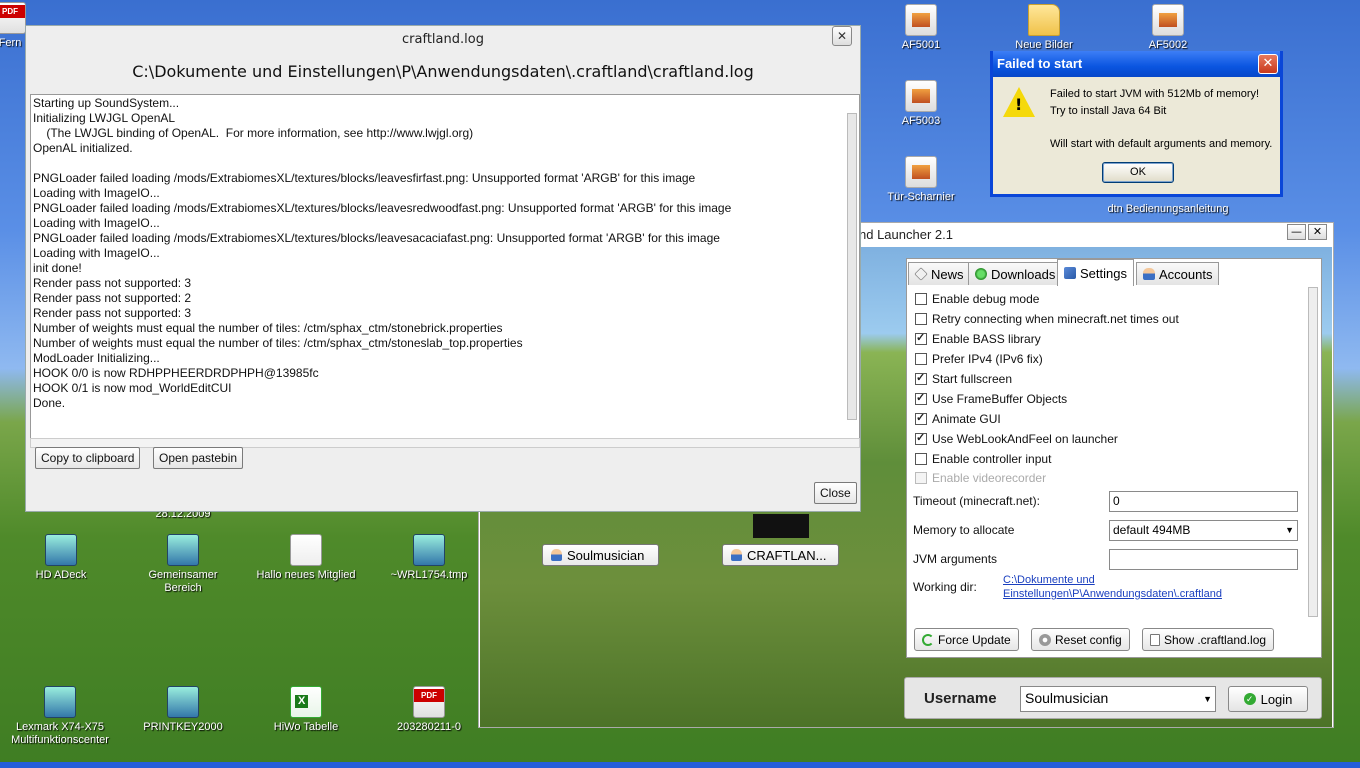 The image size is (1360, 768). What do you see at coordinates (842, 36) in the screenshot?
I see `log-window-close-x: ✕` at bounding box center [842, 36].